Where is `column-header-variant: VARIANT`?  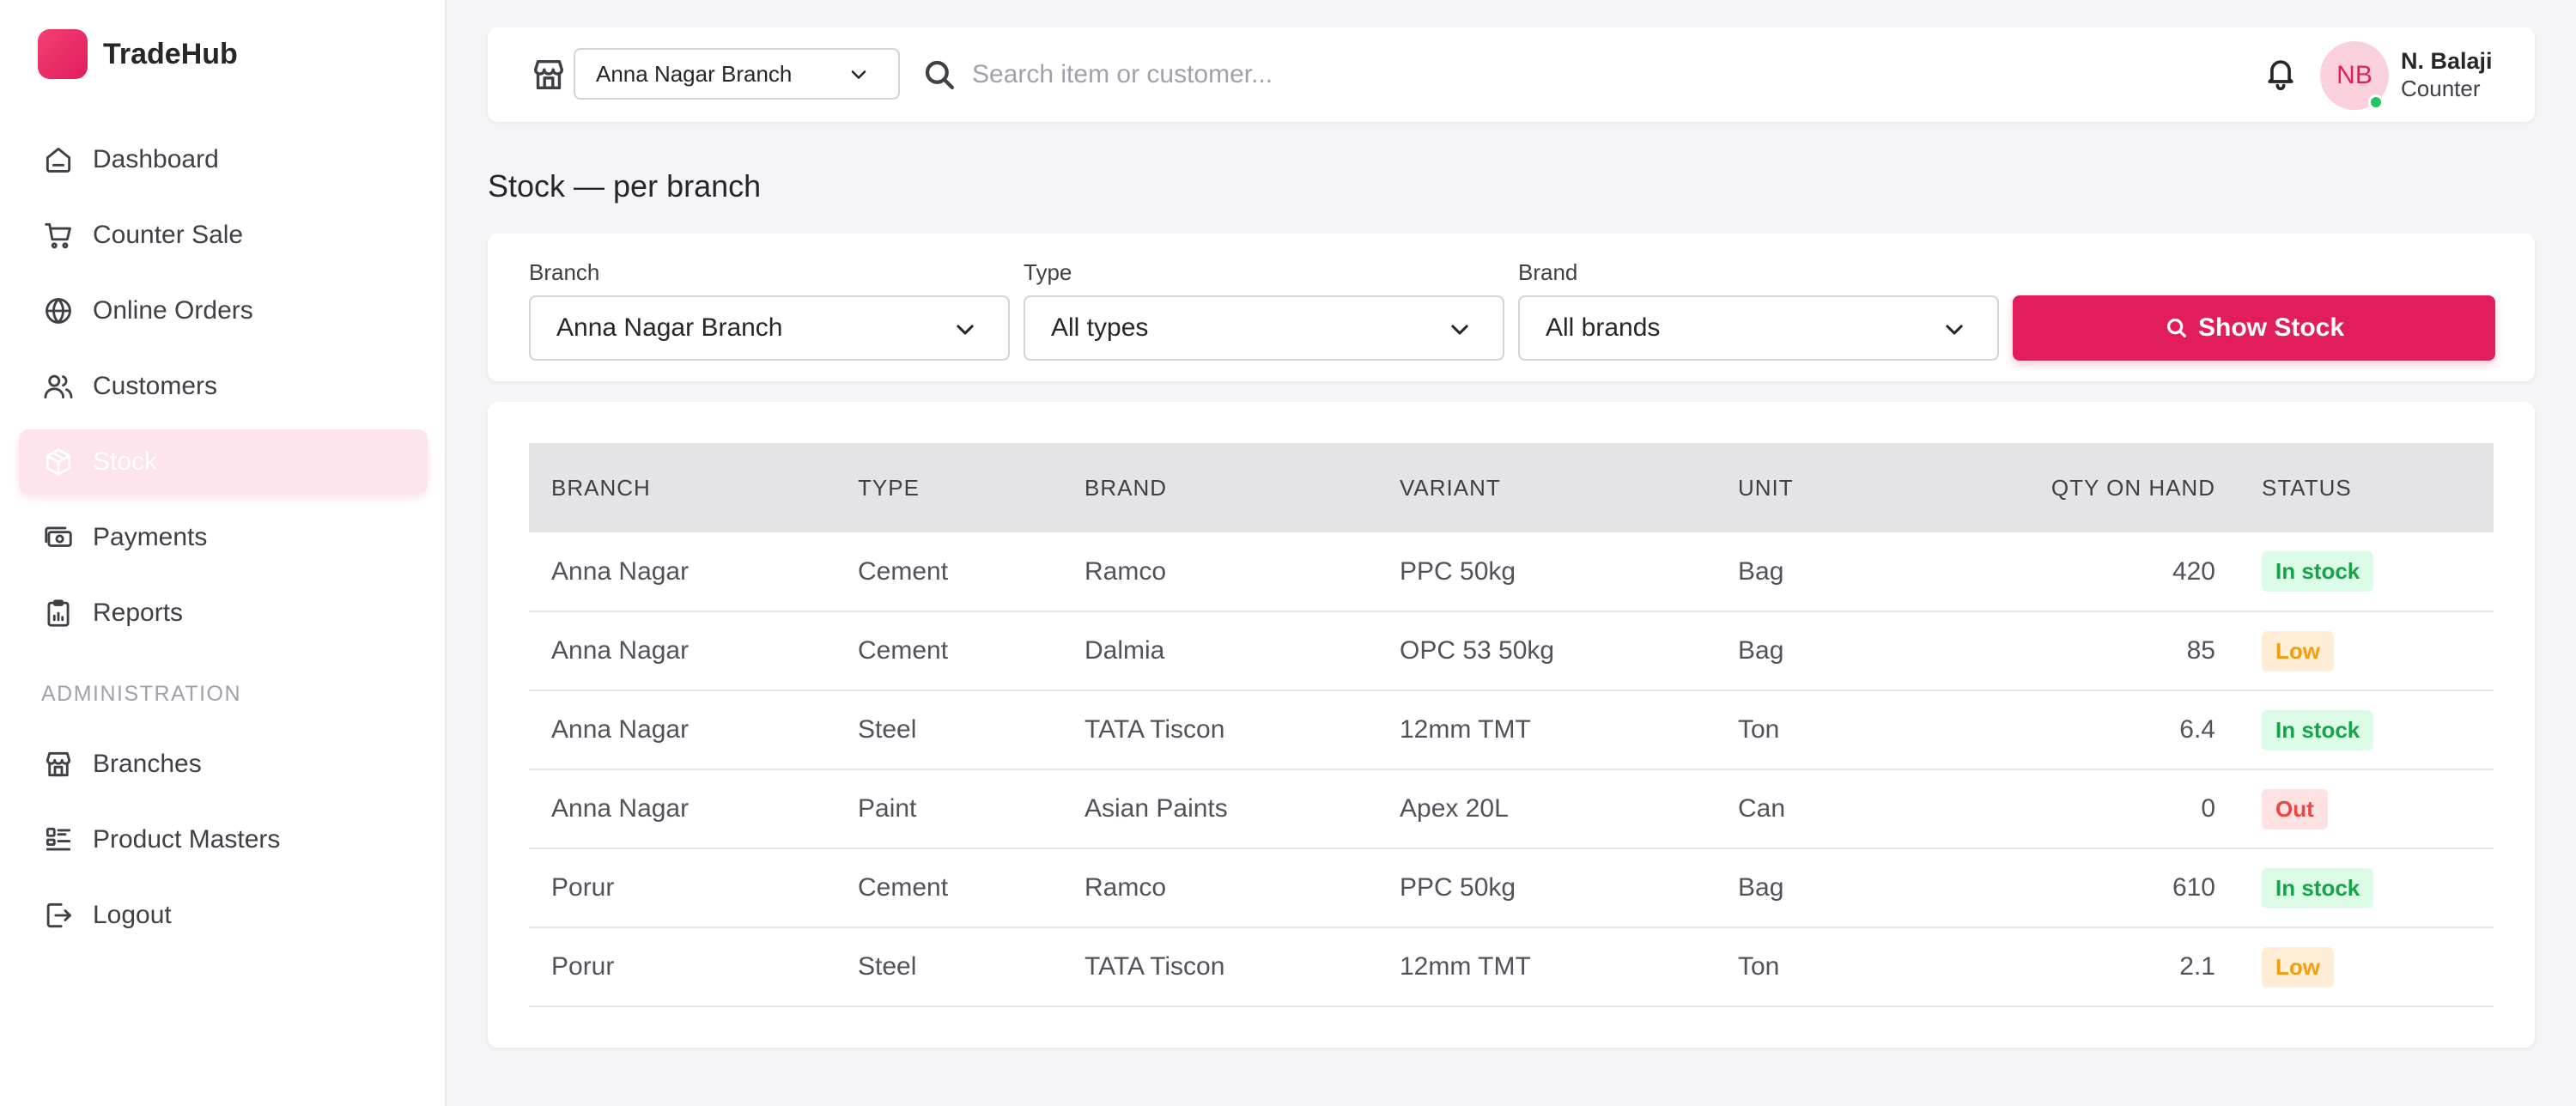 column-header-variant: VARIANT is located at coordinates (1546, 487).